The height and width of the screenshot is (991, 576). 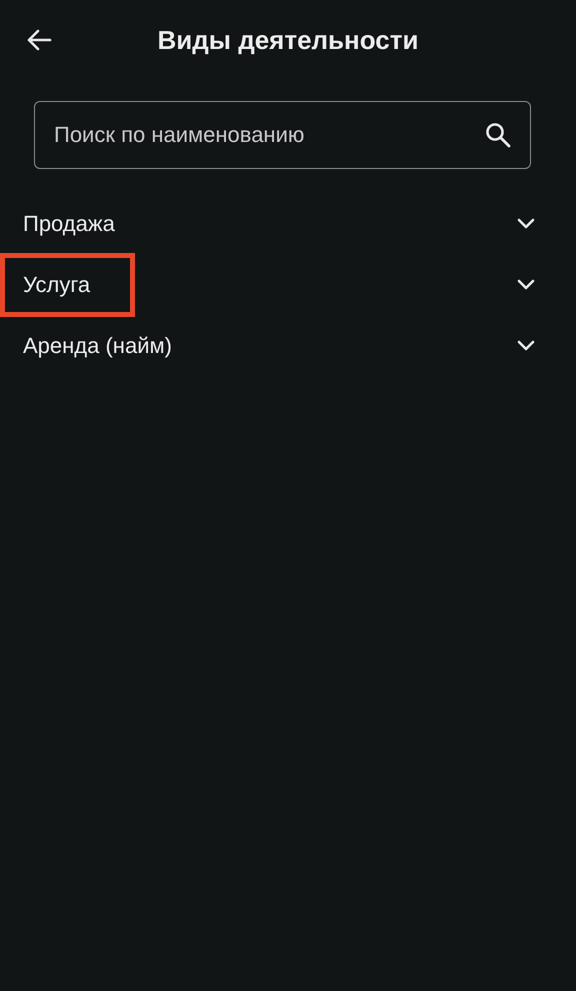 I want to click on category-label: Продажа, so click(x=69, y=224).